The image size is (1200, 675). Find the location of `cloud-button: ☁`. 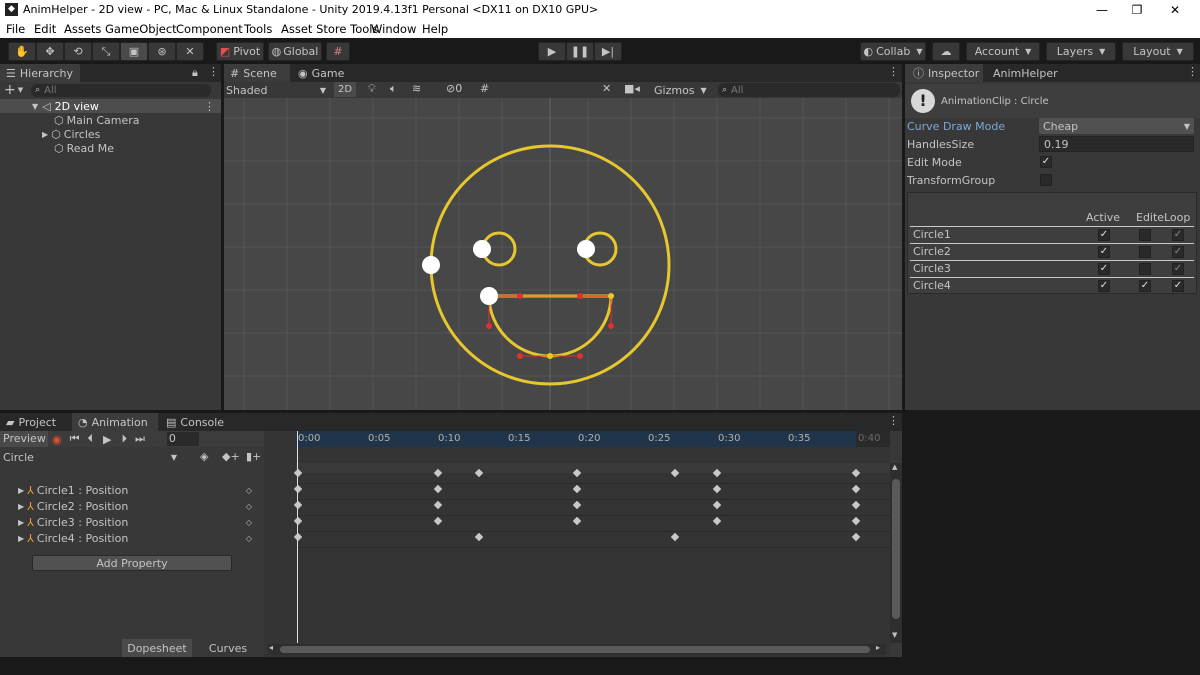

cloud-button: ☁ is located at coordinates (946, 51).